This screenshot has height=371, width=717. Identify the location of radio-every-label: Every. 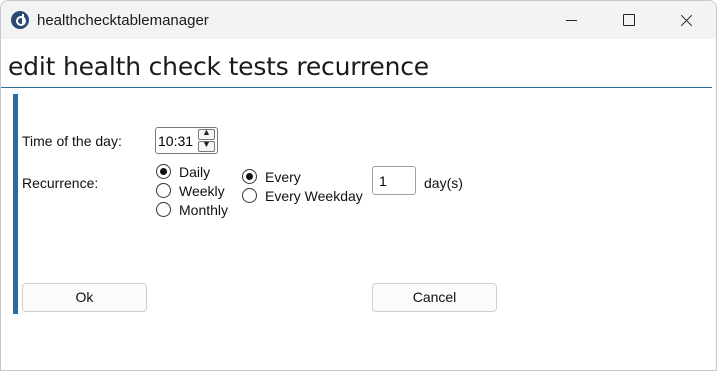
(283, 177).